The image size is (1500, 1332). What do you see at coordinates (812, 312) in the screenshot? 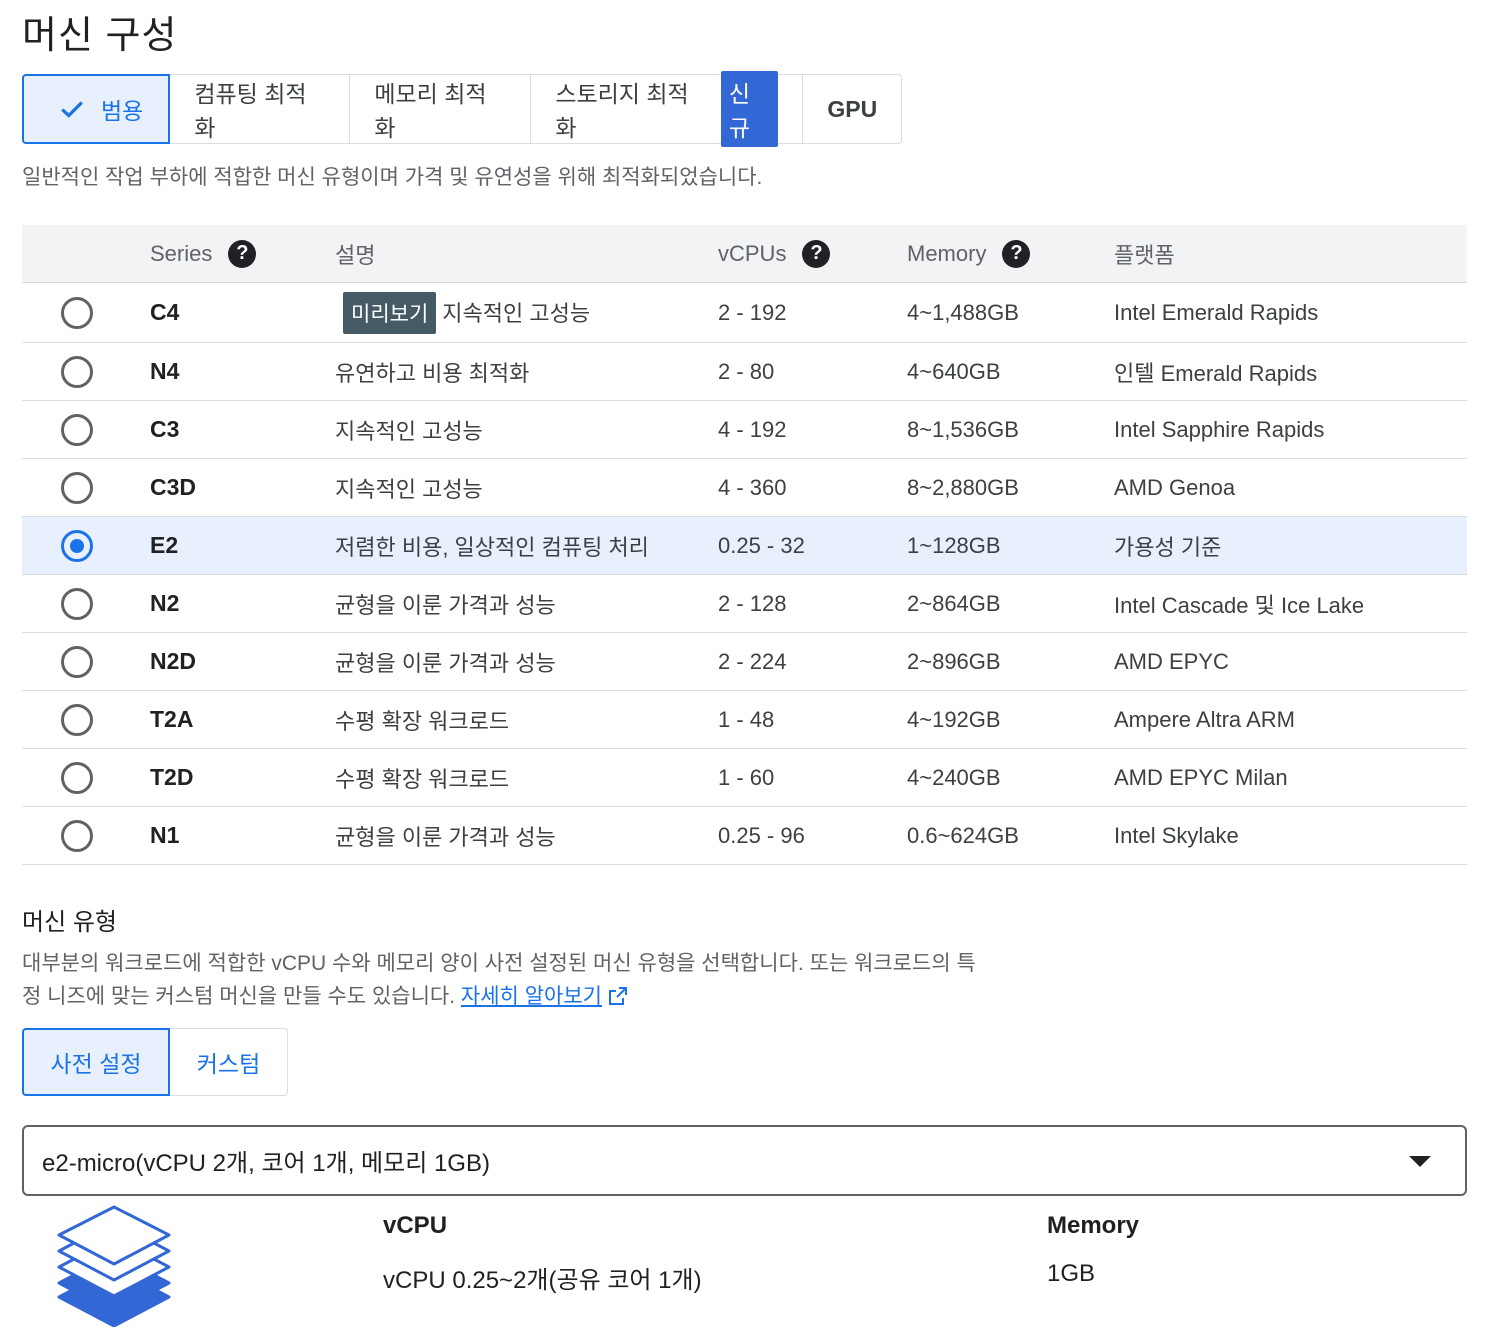
I see `vcpus-cell: 2 - 192` at bounding box center [812, 312].